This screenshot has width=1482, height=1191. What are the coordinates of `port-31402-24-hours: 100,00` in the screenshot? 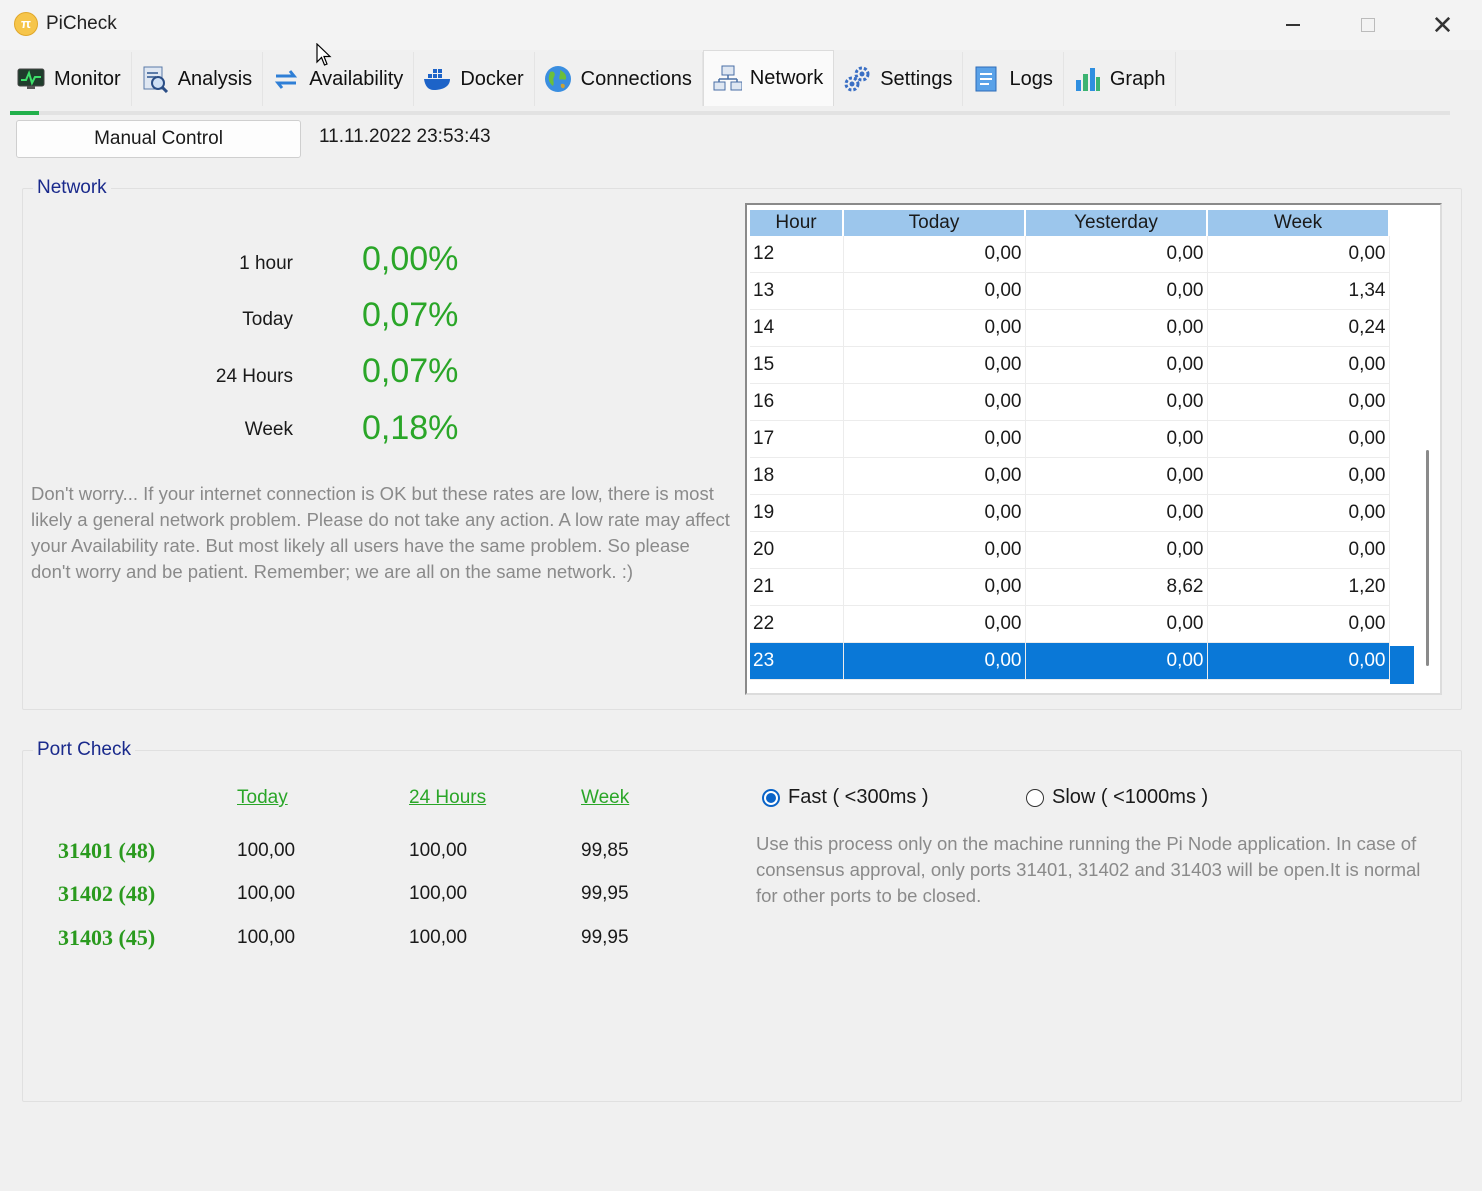 It's located at (438, 893).